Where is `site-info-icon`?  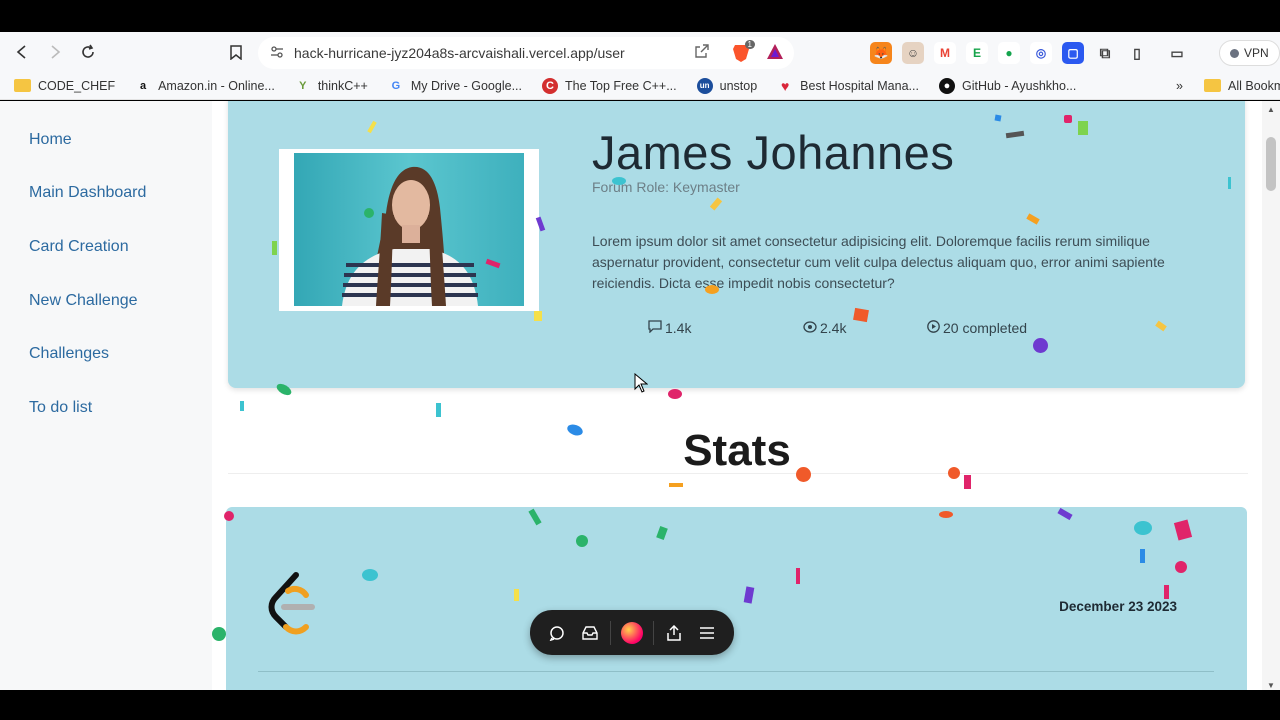 site-info-icon is located at coordinates (280, 53).